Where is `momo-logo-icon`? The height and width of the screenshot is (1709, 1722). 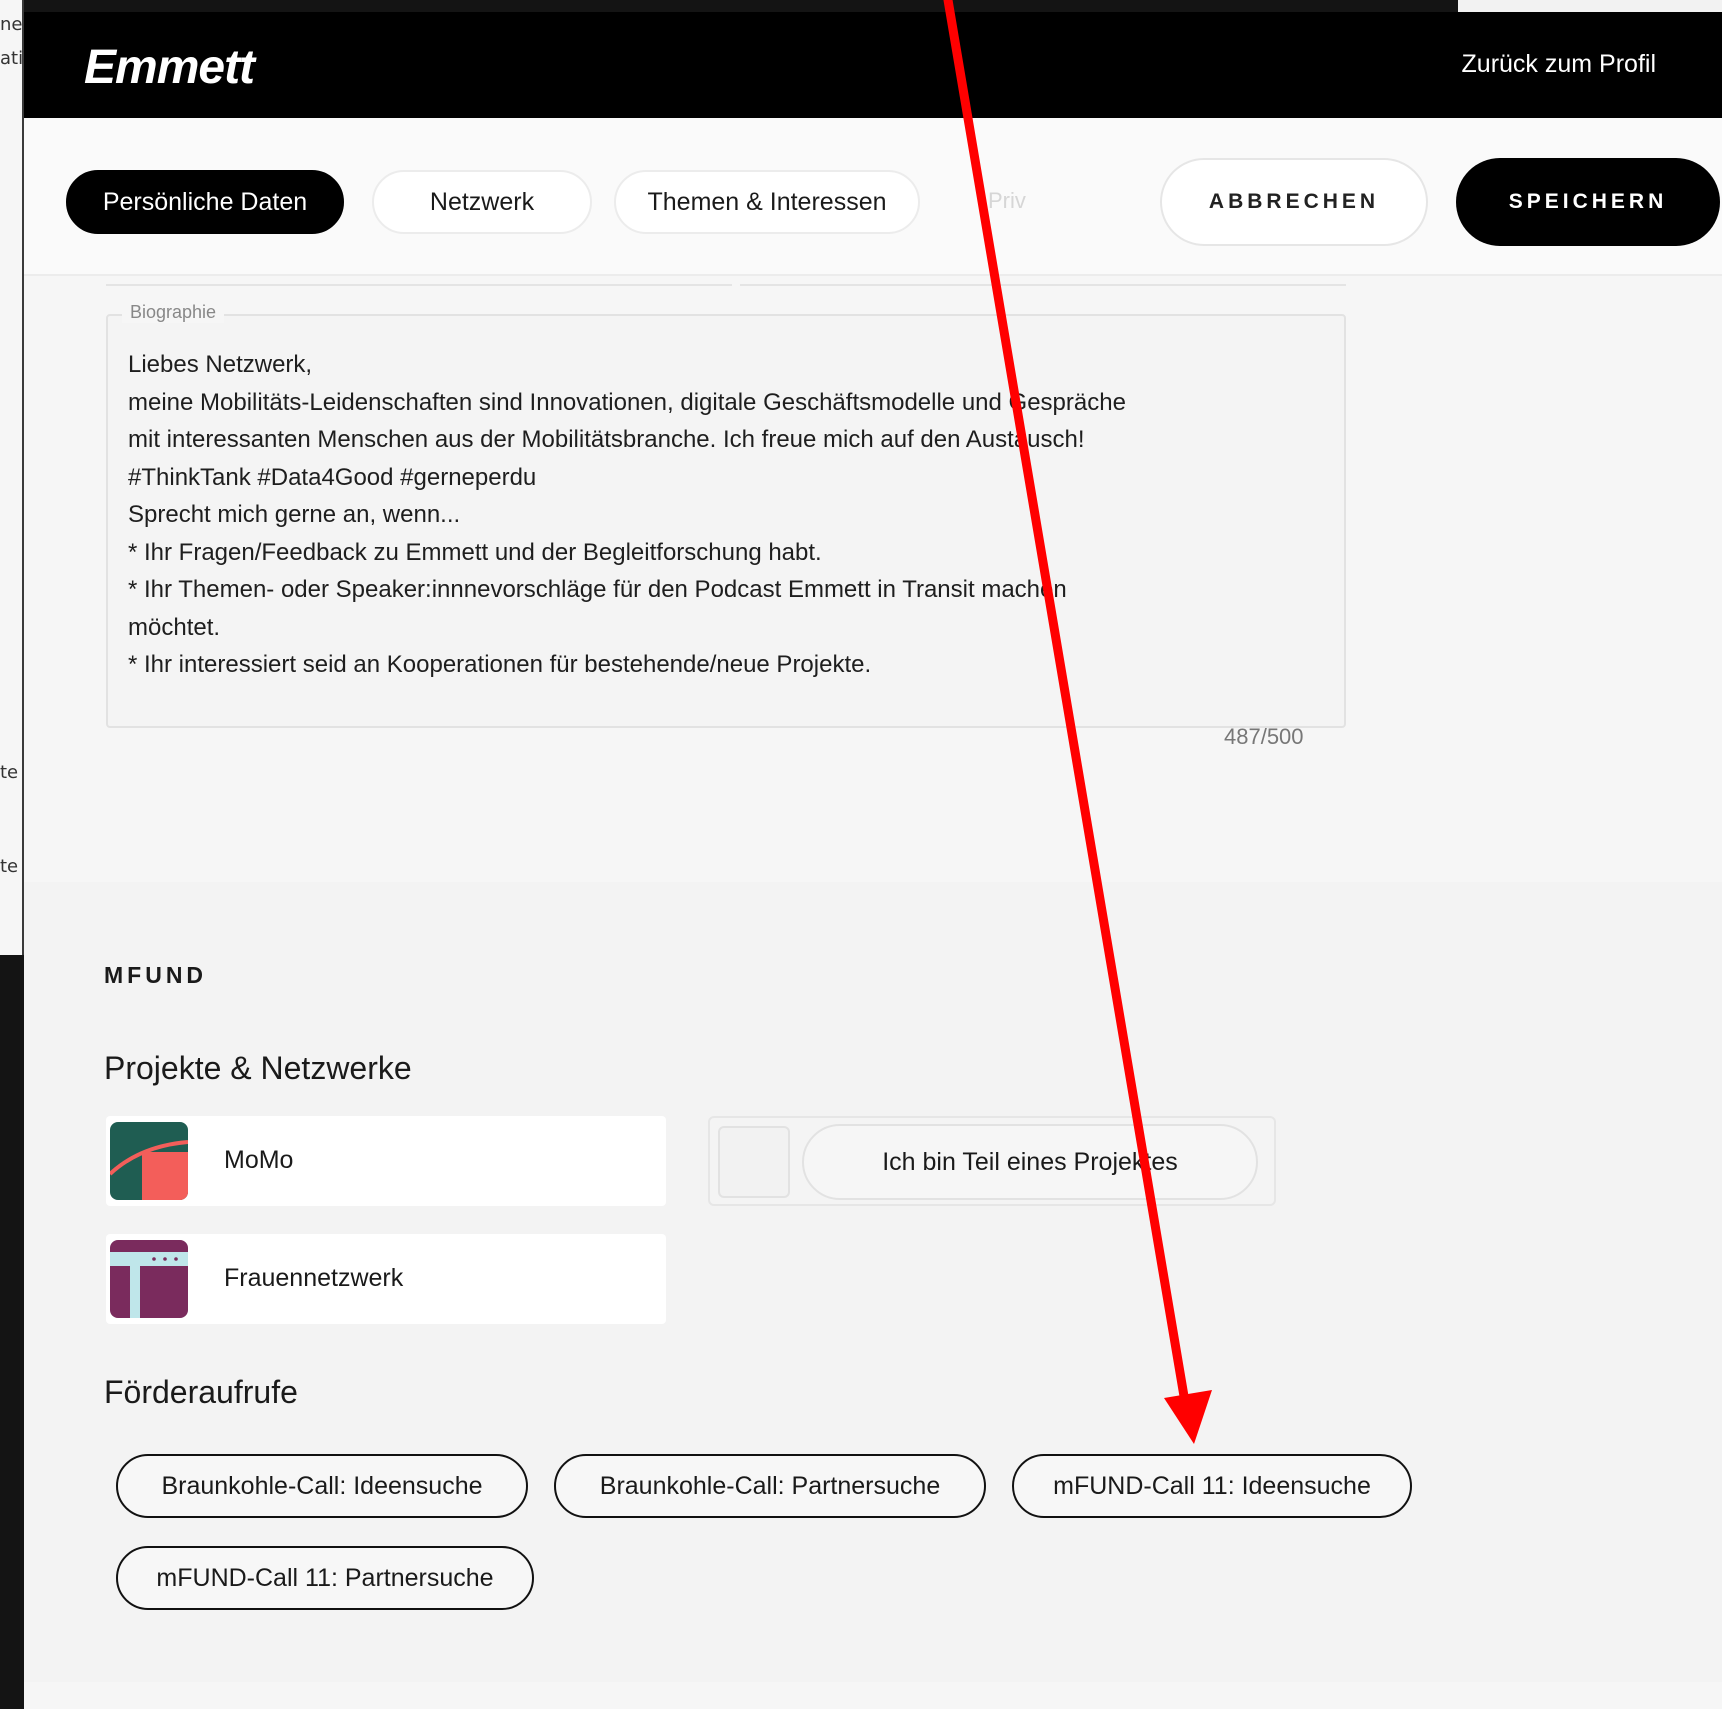
momo-logo-icon is located at coordinates (149, 1161).